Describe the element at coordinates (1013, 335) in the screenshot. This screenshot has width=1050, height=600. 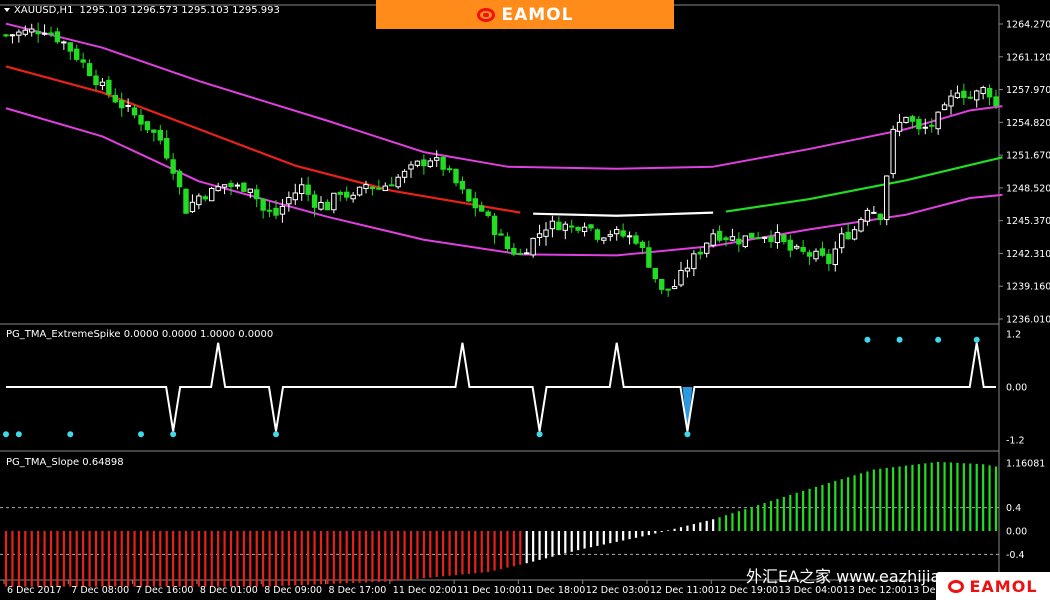
I see `spike-tick-label: 1.2` at that location.